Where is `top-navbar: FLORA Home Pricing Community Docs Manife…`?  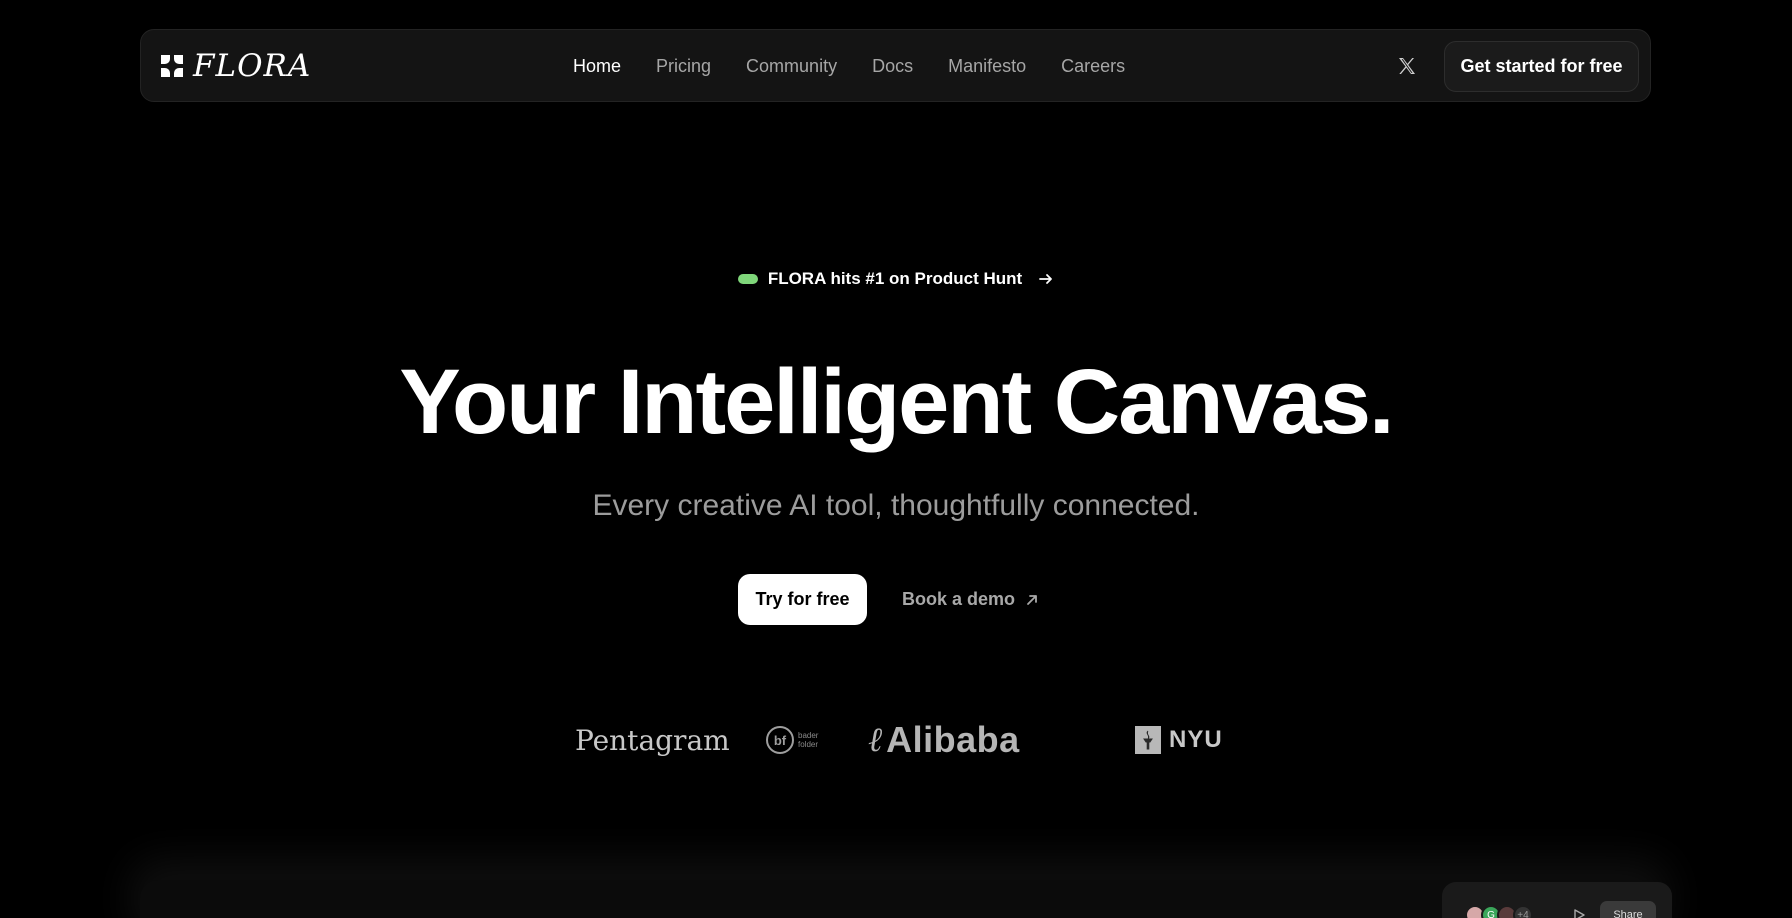 top-navbar: FLORA Home Pricing Community Docs Manife… is located at coordinates (895, 65).